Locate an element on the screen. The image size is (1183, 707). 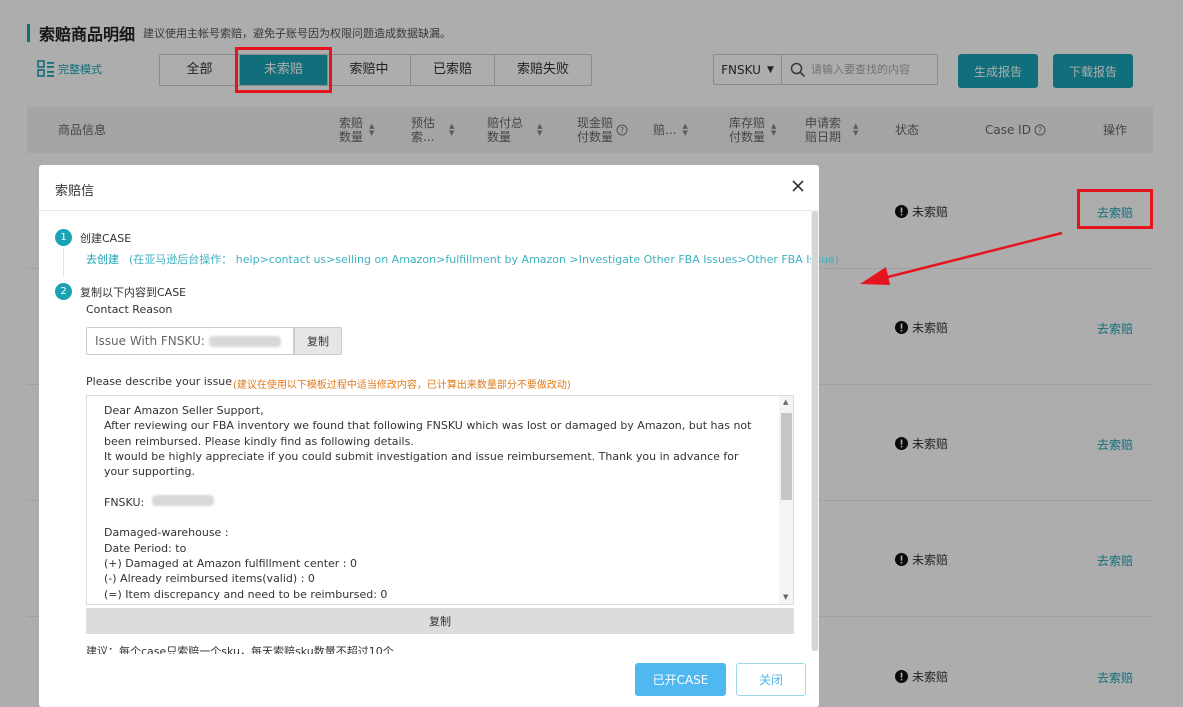
letter-line-reimbursed: (-) Already reimbursed items(valid) : 0 is located at coordinates (209, 579).